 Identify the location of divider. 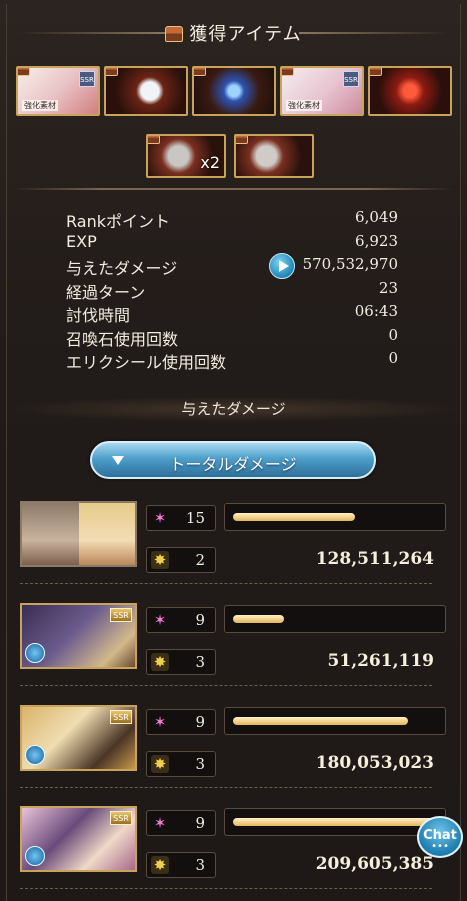
(233, 189).